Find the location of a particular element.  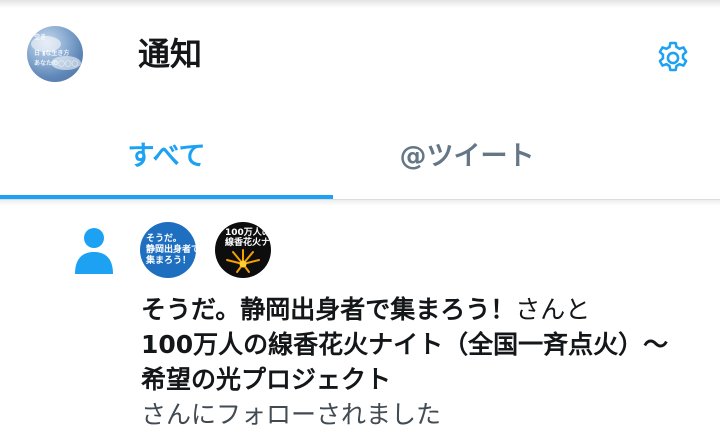

connector-text: さんと is located at coordinates (553, 309).